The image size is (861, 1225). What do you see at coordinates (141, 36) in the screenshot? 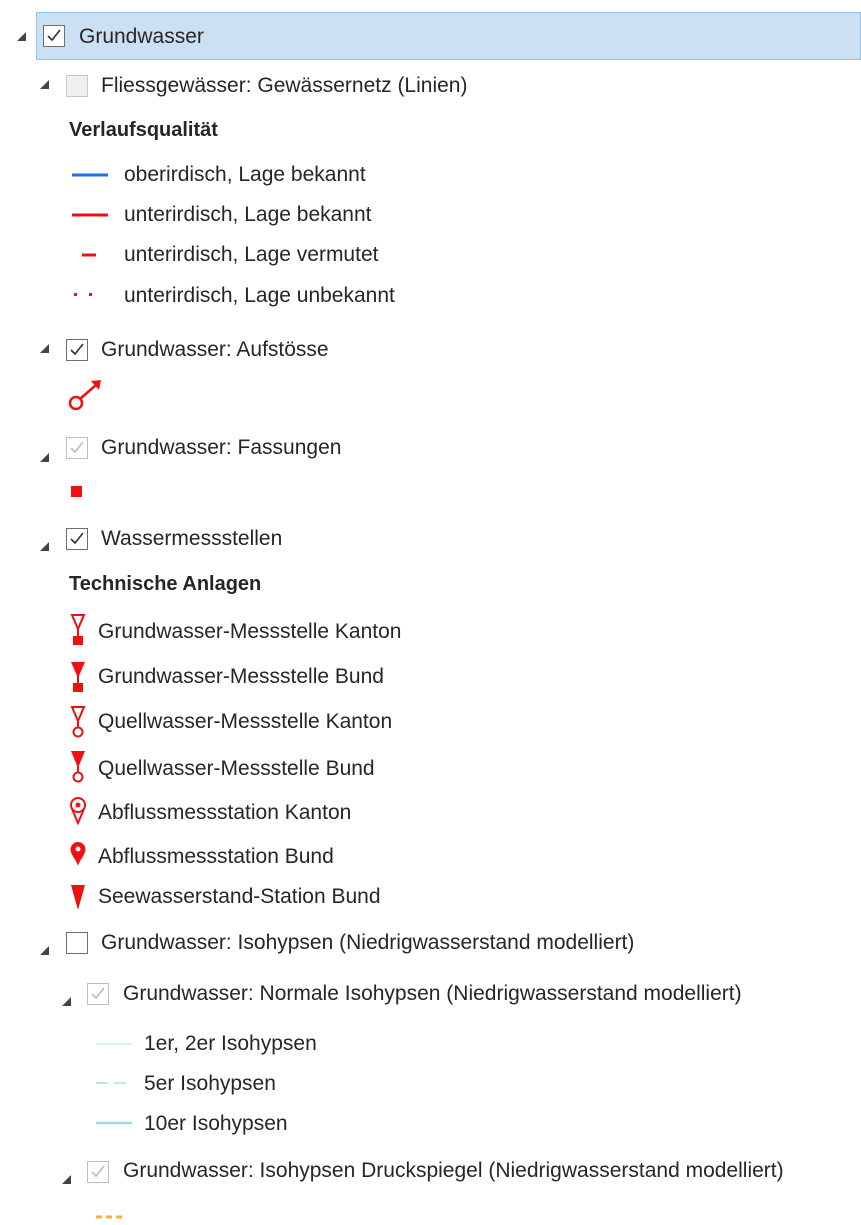
I see `root-label: Grundwasser` at bounding box center [141, 36].